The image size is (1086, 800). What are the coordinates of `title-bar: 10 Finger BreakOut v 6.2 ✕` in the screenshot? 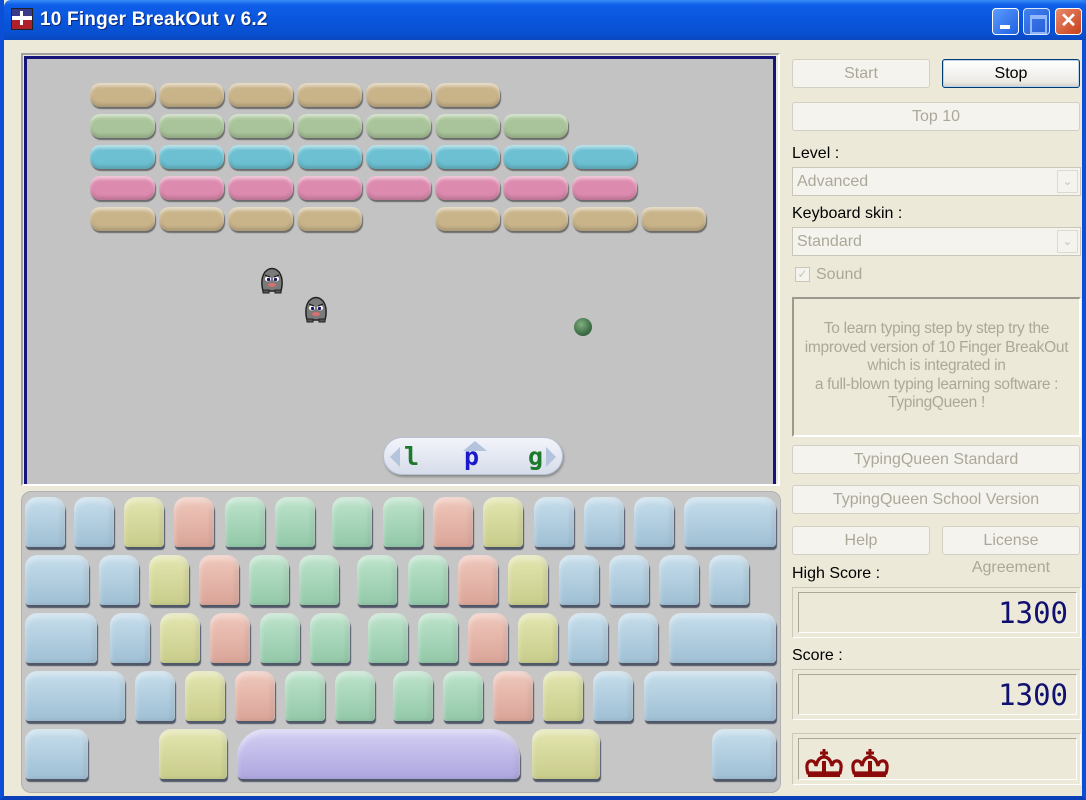 It's located at (545, 20).